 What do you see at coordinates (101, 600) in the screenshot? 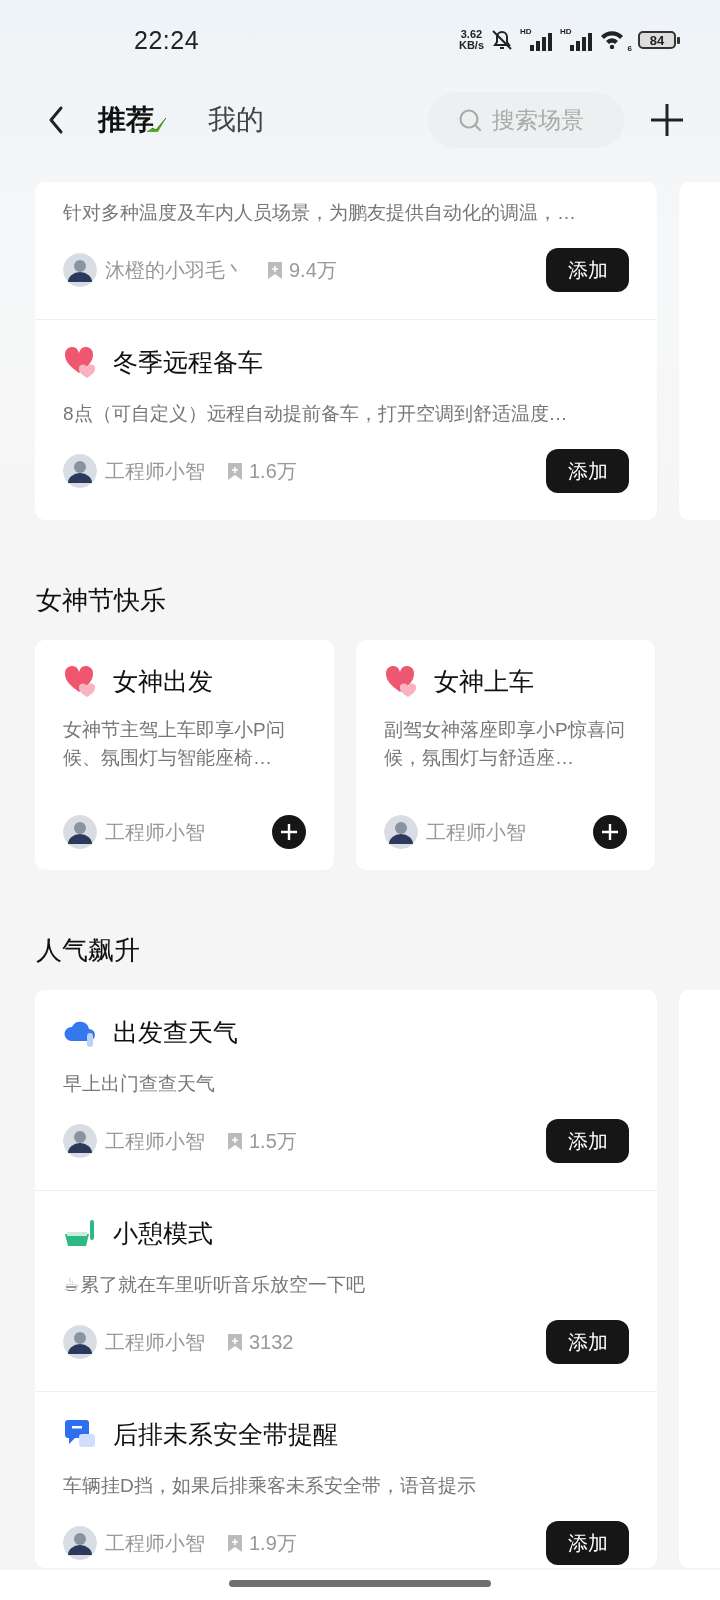
I see `section-title: 女神节快乐` at bounding box center [101, 600].